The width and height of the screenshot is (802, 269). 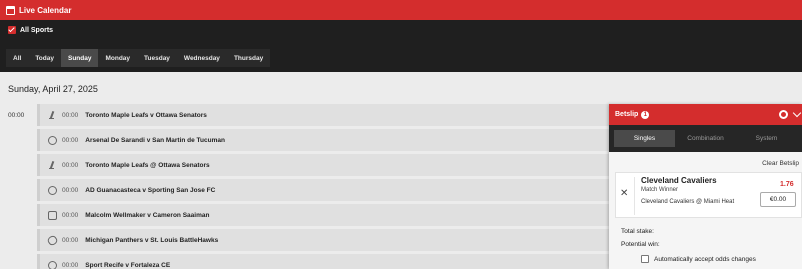 What do you see at coordinates (780, 163) in the screenshot?
I see `clear-betslip-link: Clear Betslip` at bounding box center [780, 163].